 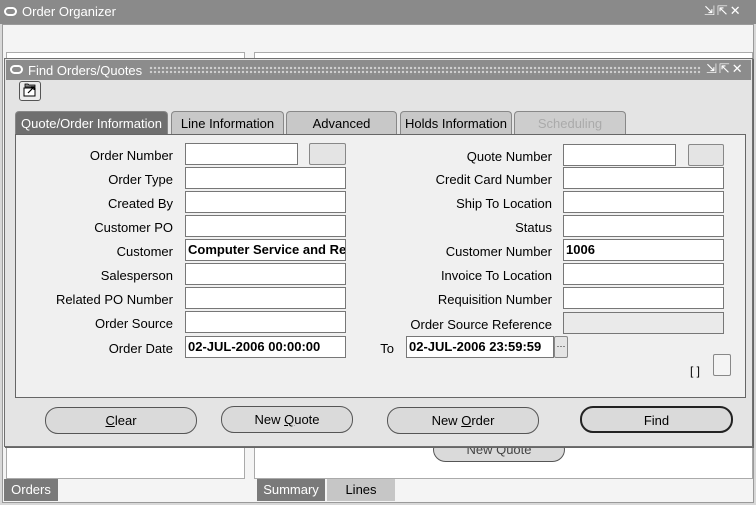 What do you see at coordinates (265, 250) in the screenshot?
I see `customer-field: Computer Service and Re` at bounding box center [265, 250].